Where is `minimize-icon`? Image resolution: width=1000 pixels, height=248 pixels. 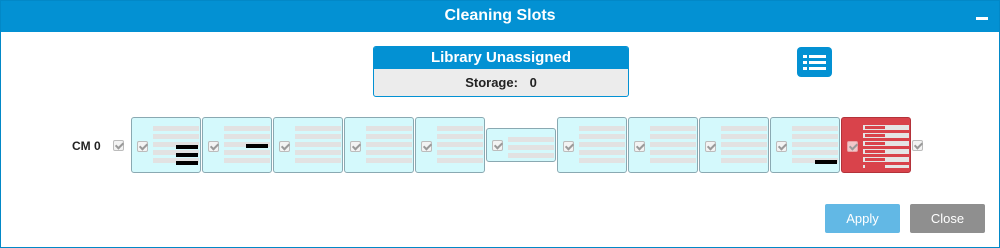
minimize-icon is located at coordinates (982, 18).